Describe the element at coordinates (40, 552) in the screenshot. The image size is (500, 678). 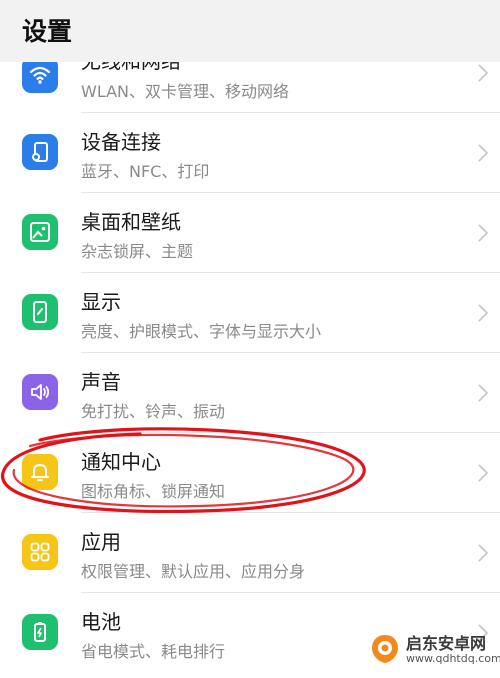
I see `apps-icon` at that location.